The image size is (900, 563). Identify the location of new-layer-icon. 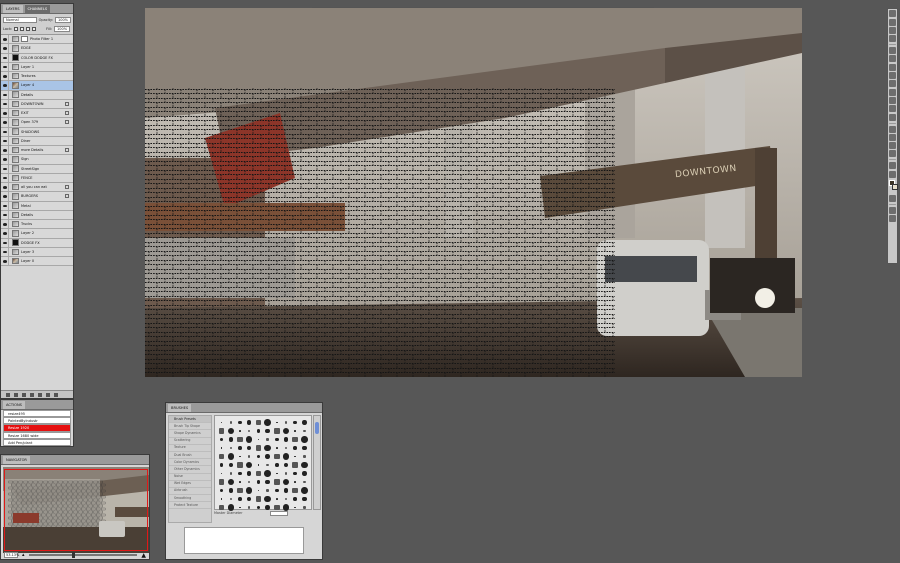
(48, 394).